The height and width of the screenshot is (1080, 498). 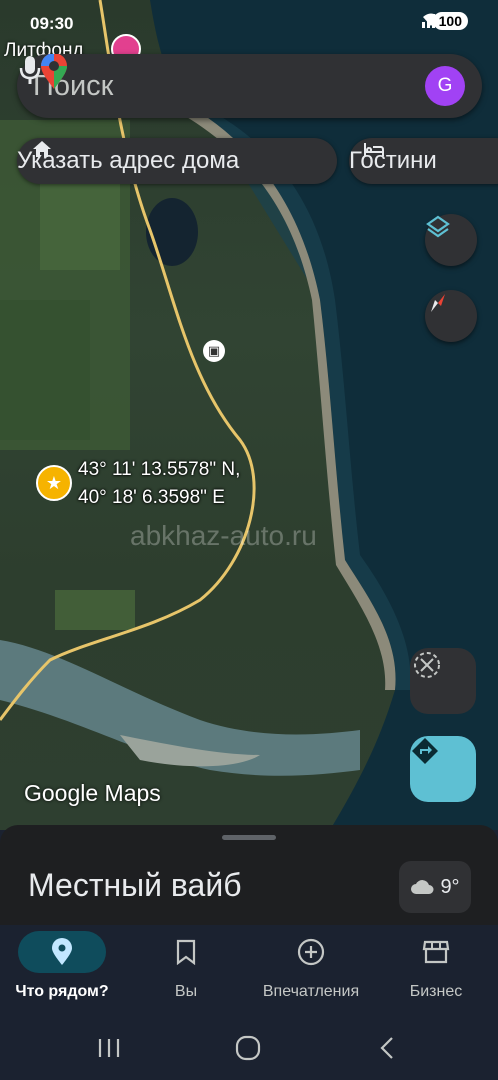 What do you see at coordinates (54, 71) in the screenshot?
I see `maps-pin-icon` at bounding box center [54, 71].